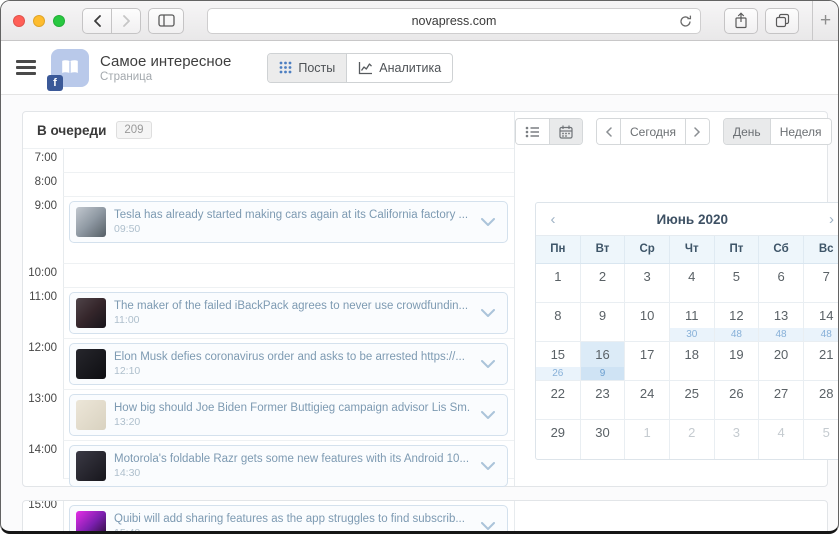 The height and width of the screenshot is (534, 839). Describe the element at coordinates (558, 322) in the screenshot. I see `calendar-day: 8` at that location.